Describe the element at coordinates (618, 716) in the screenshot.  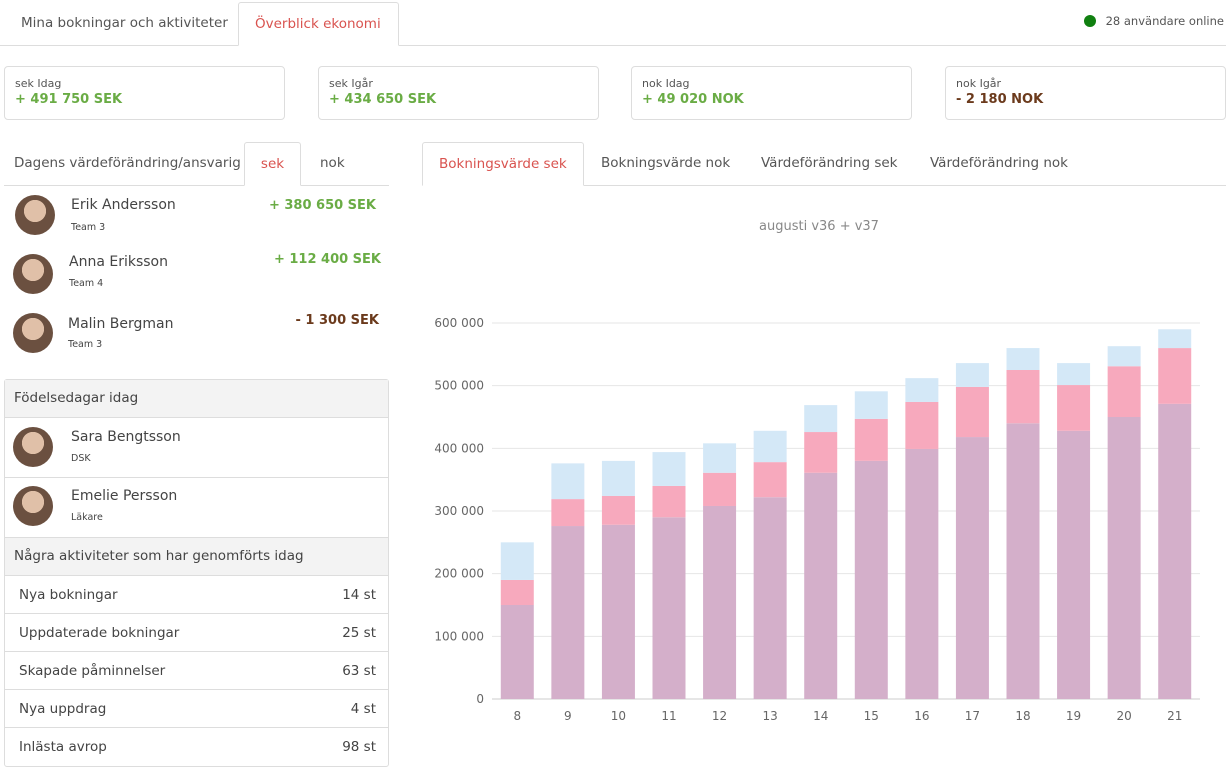
I see `x-tick-label: 10` at that location.